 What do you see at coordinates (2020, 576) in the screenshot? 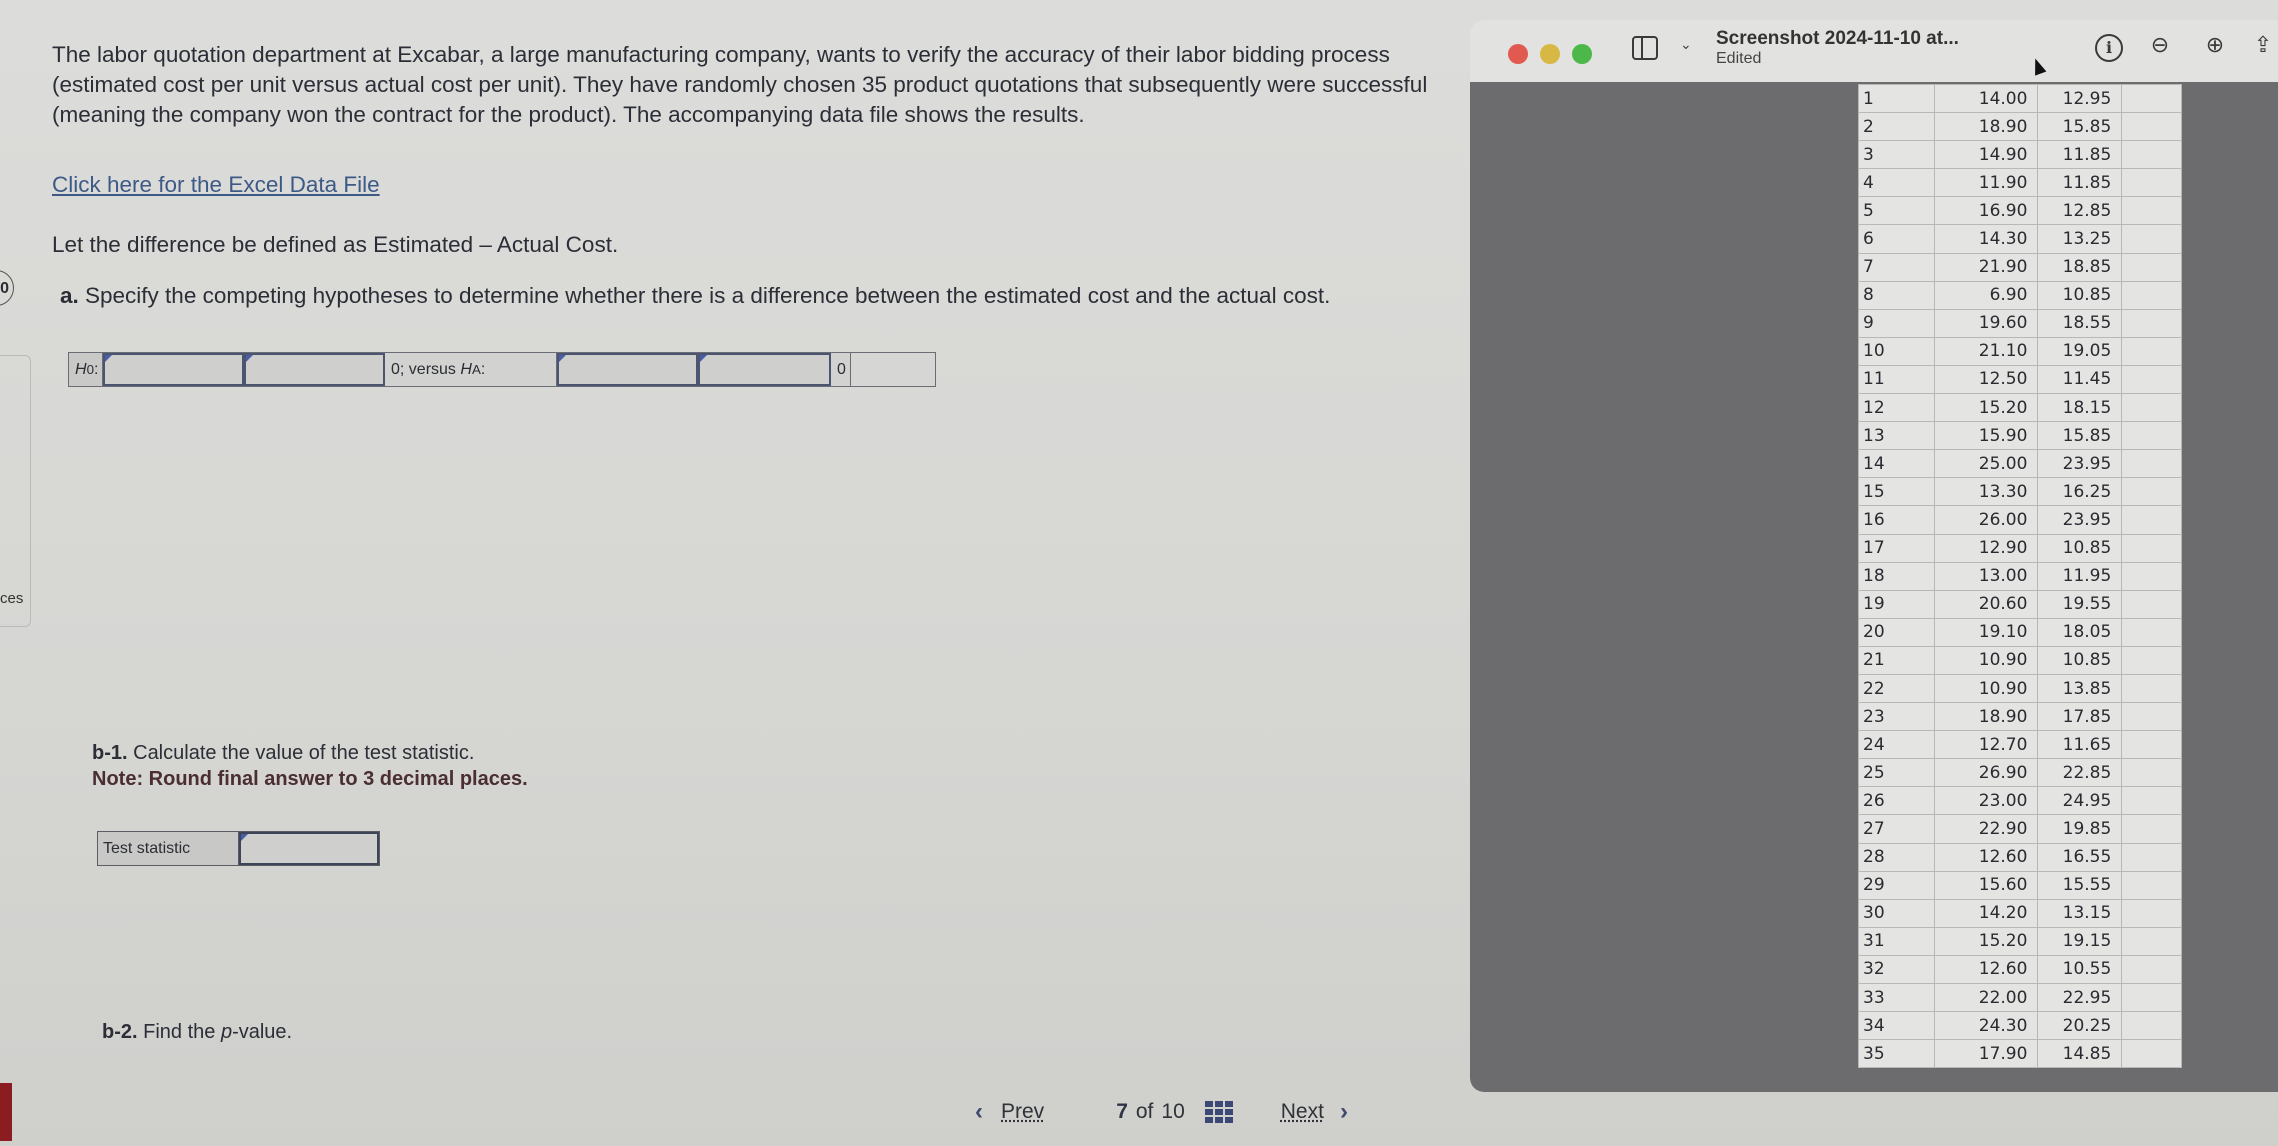
I see `table-row: 18 13.00 11.95` at bounding box center [2020, 576].